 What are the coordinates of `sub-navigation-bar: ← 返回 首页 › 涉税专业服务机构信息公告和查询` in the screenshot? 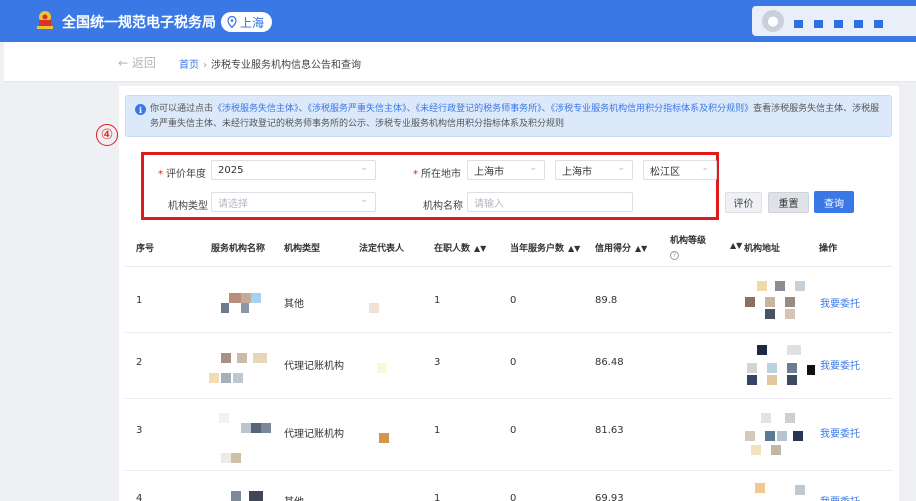 It's located at (460, 62).